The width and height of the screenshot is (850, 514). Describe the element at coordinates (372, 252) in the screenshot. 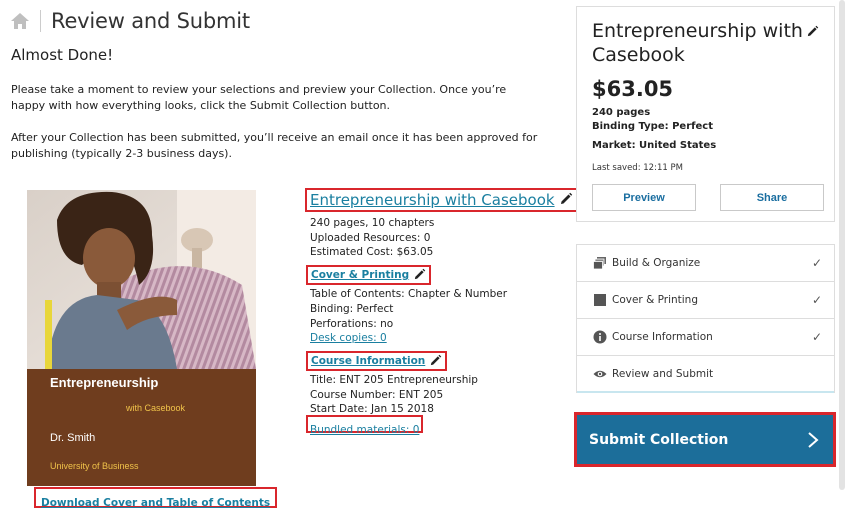

I see `detail-cost: Estimated Cost: $63.05` at that location.